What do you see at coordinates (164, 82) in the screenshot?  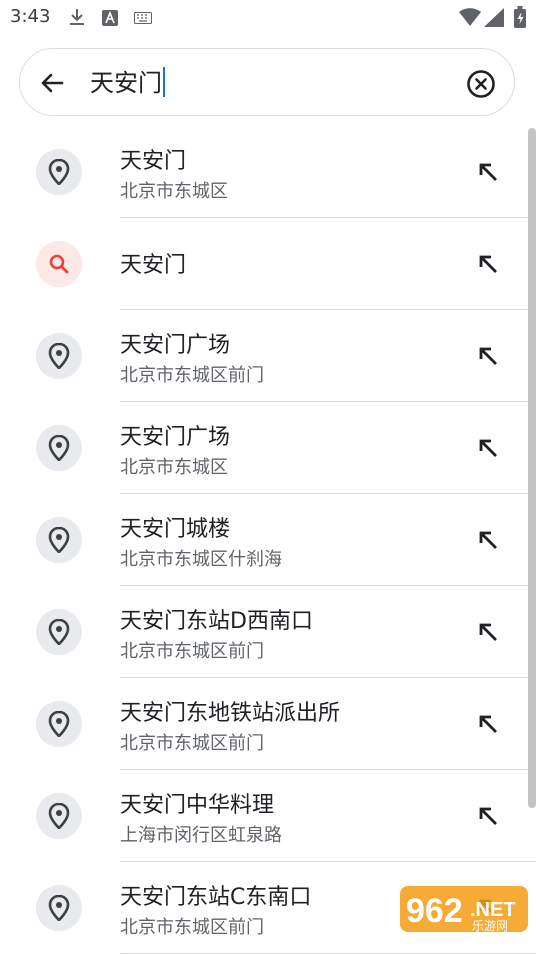 I see `text-caret` at bounding box center [164, 82].